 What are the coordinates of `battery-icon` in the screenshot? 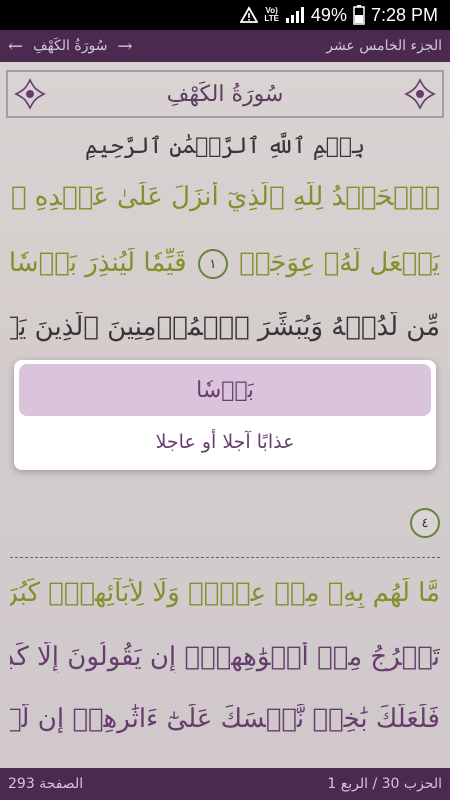 It's located at (359, 15).